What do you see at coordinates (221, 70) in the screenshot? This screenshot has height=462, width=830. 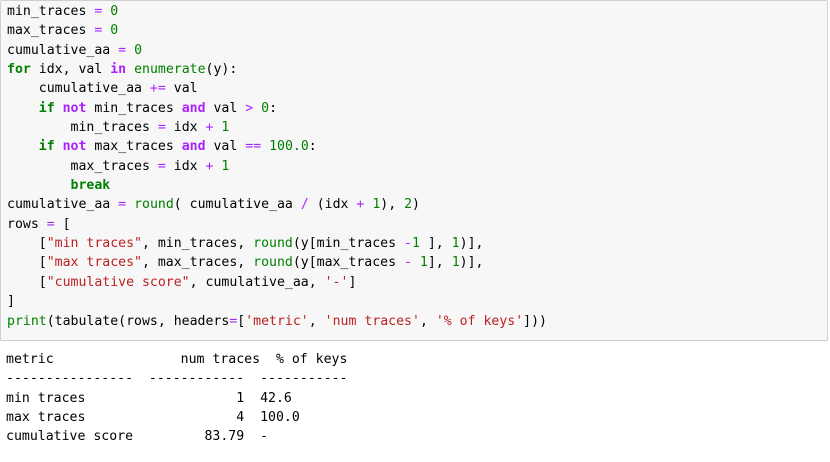 I see `code-token: (y):` at bounding box center [221, 70].